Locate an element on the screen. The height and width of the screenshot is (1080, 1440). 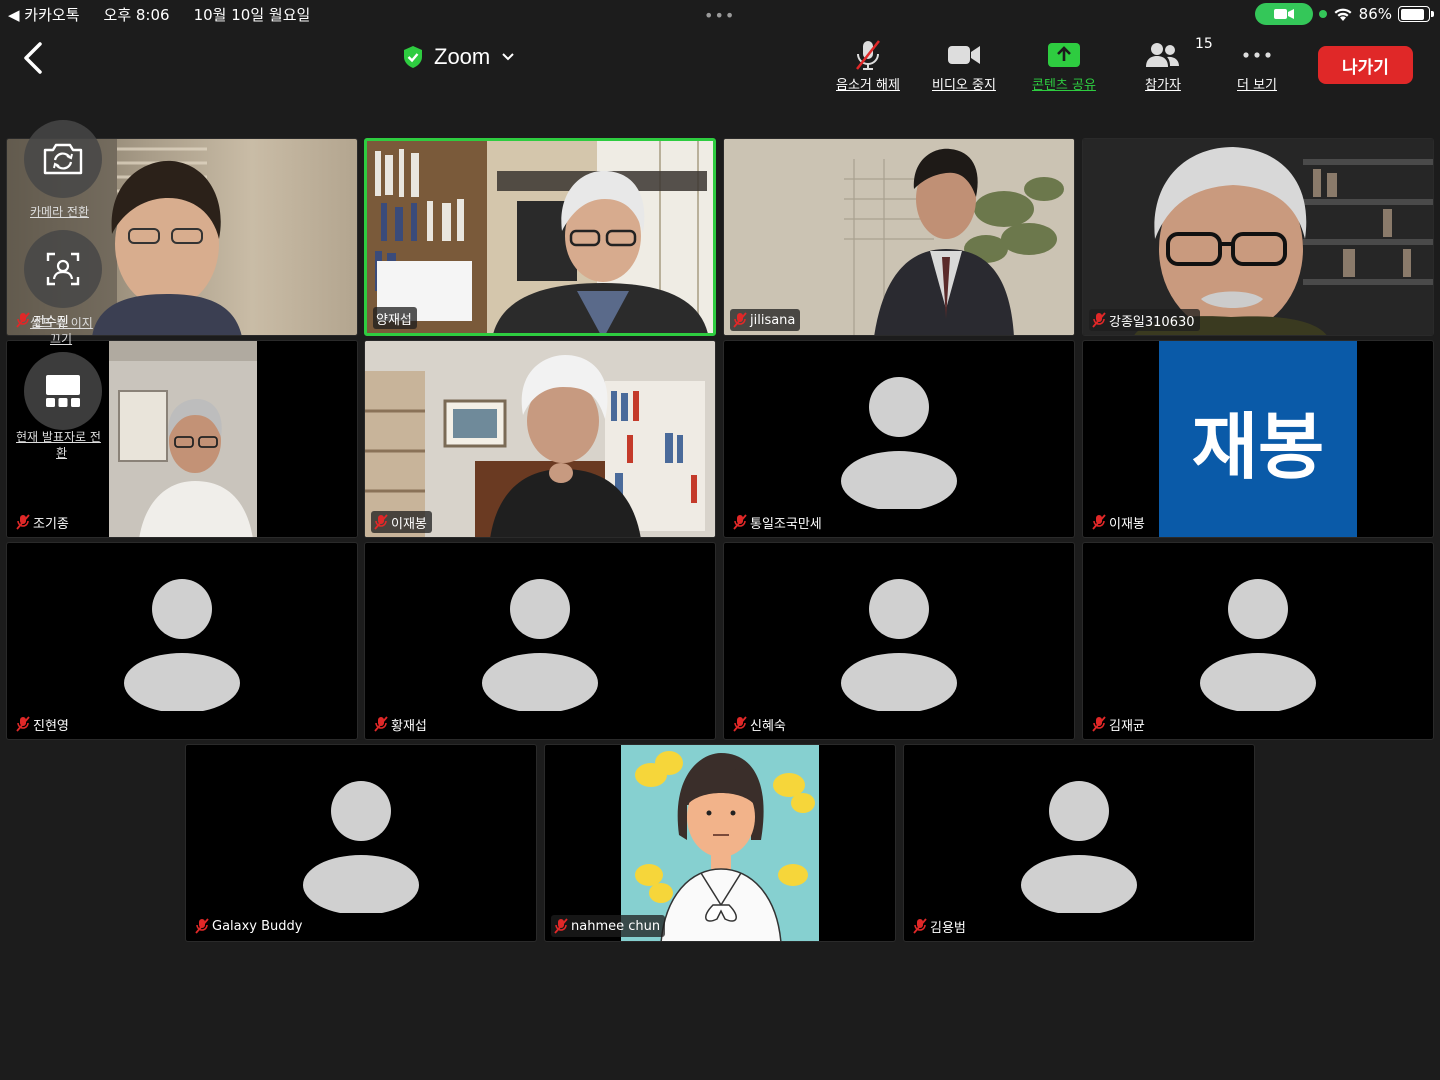
video-tile: Galaxy Buddy is located at coordinates (361, 843).